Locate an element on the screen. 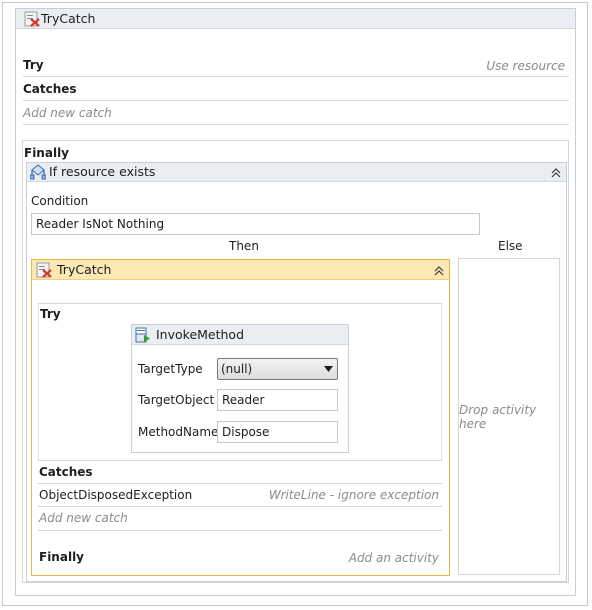  dropdown-arrow-icon is located at coordinates (328, 369).